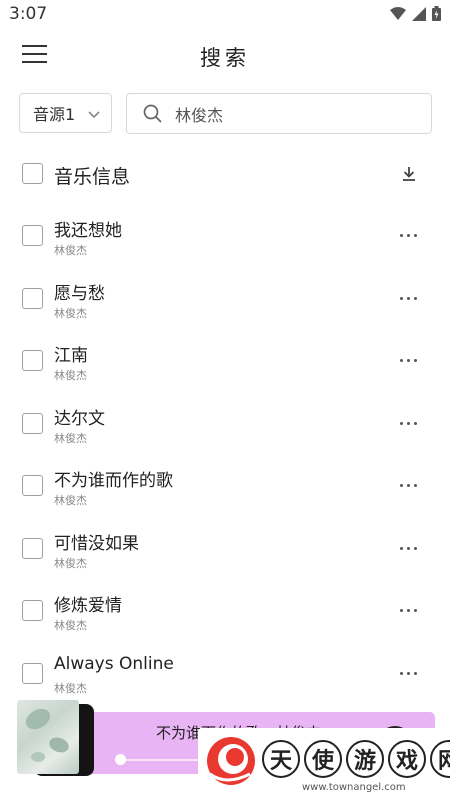 This screenshot has height=800, width=450. Describe the element at coordinates (32, 173) in the screenshot. I see `select-all-checkbox` at that location.